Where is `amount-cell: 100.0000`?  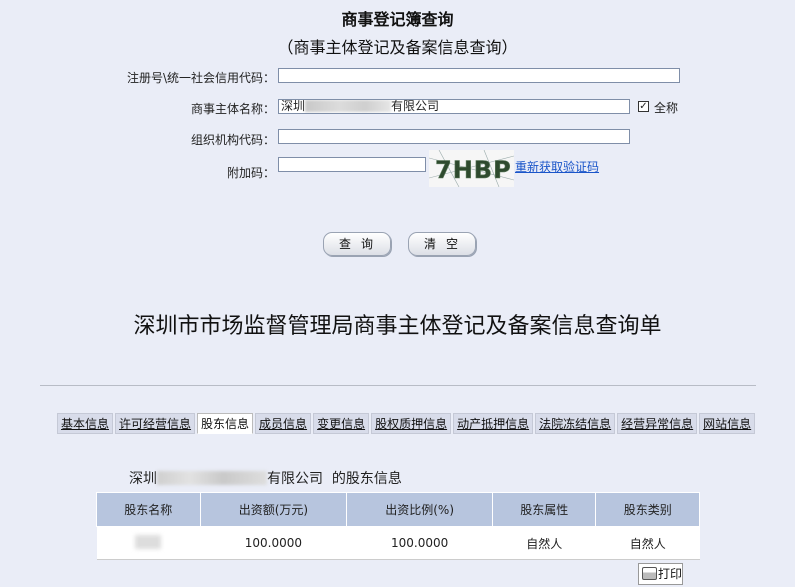 amount-cell: 100.0000 is located at coordinates (273, 543).